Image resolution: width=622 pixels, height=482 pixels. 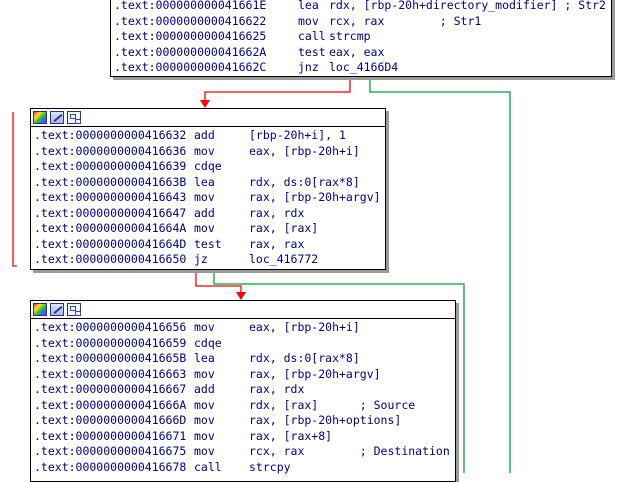 What do you see at coordinates (14, 189) in the screenshot?
I see `edge-left-red` at bounding box center [14, 189].